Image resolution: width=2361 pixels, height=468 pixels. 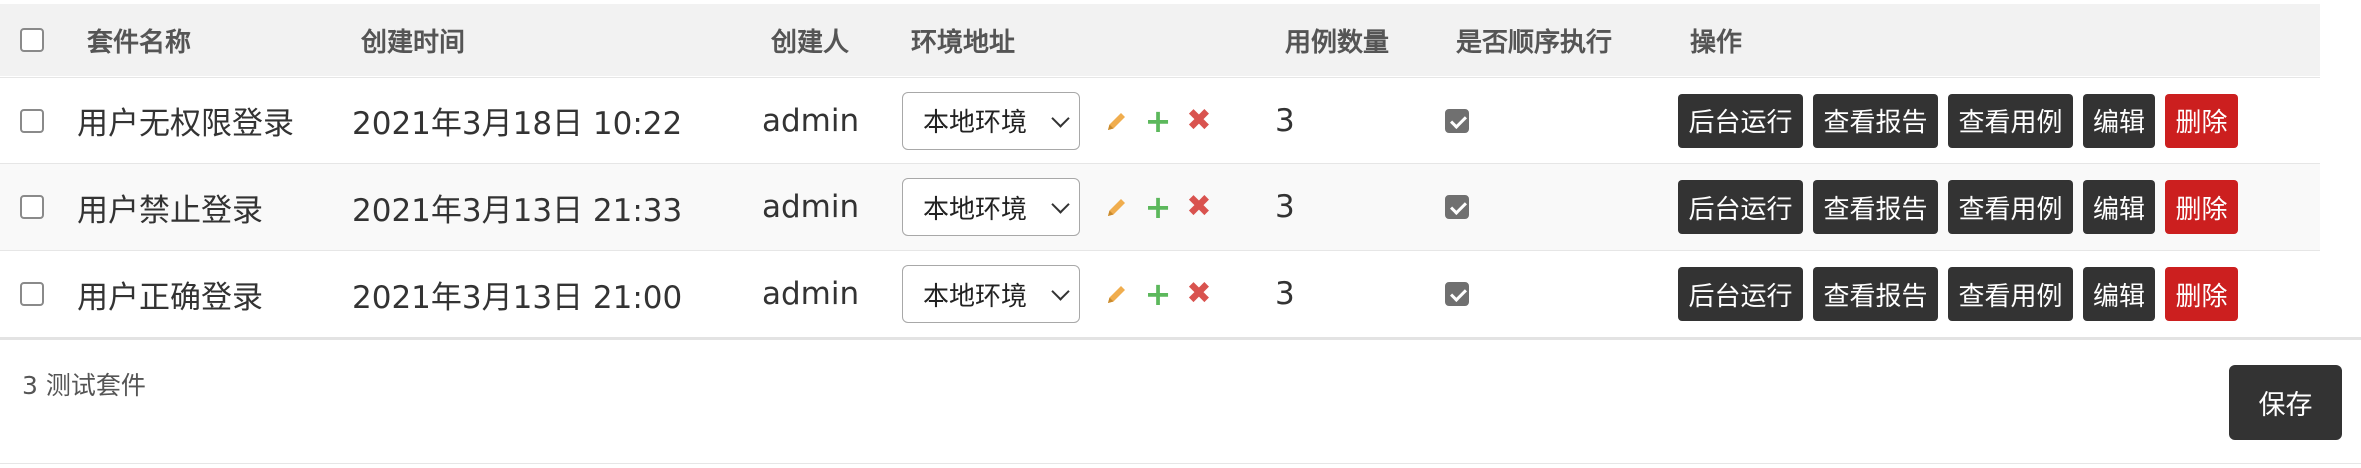 What do you see at coordinates (170, 207) in the screenshot?
I see `suite-name: 用户禁止登录` at bounding box center [170, 207].